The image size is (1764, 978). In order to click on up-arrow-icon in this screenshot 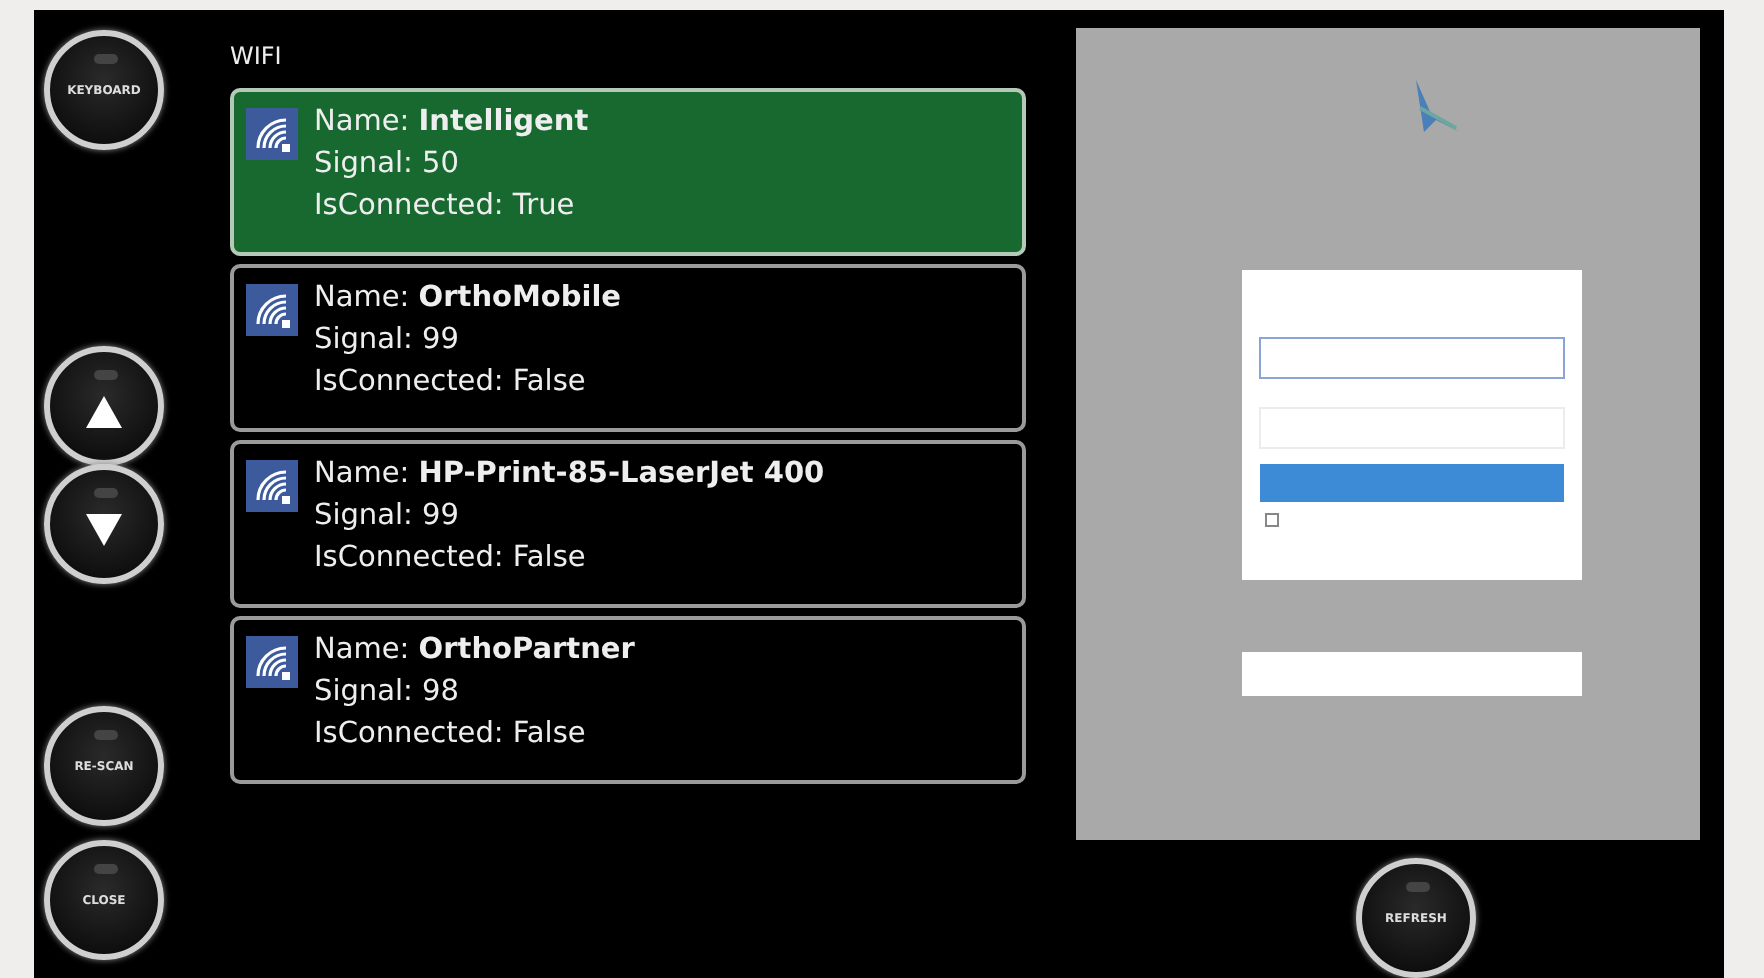, I will do `click(104, 412)`.